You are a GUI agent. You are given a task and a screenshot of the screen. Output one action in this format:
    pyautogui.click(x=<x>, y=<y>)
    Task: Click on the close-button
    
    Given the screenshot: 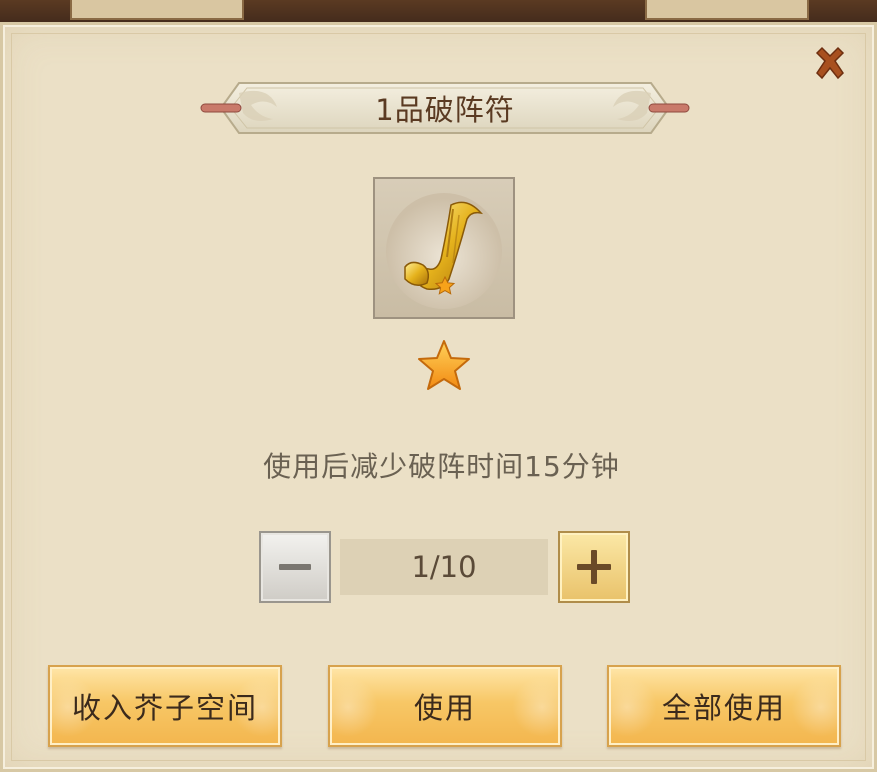 What is the action you would take?
    pyautogui.click(x=830, y=63)
    